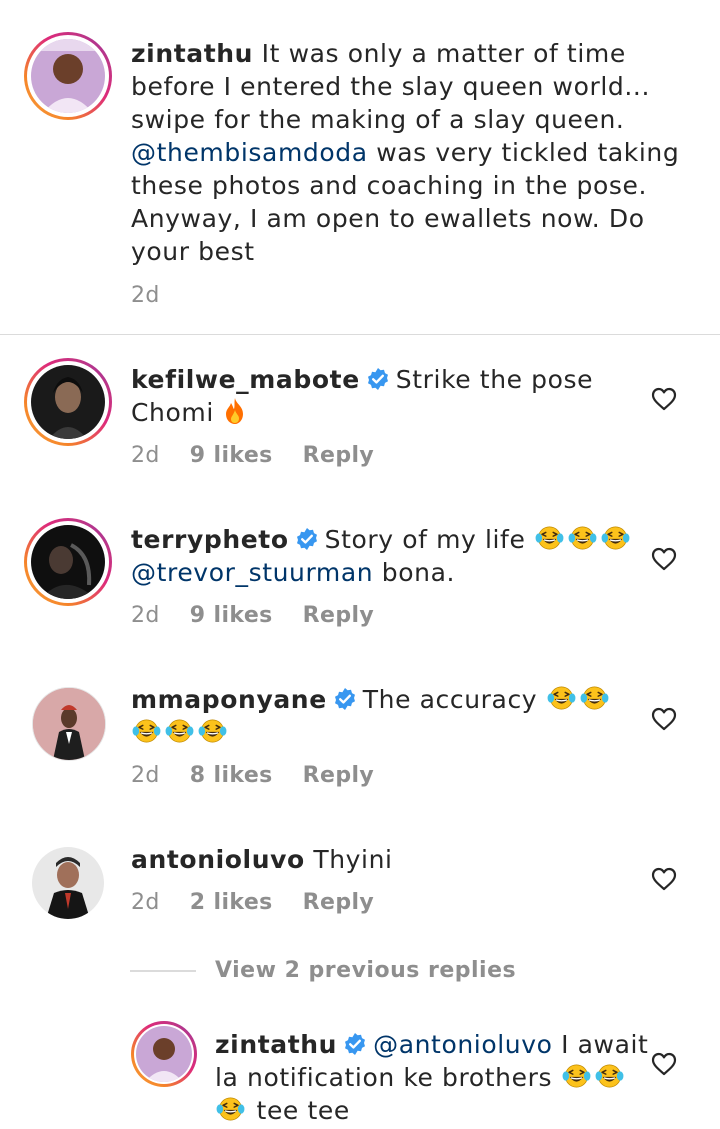  Describe the element at coordinates (360, 334) in the screenshot. I see `divider` at that location.